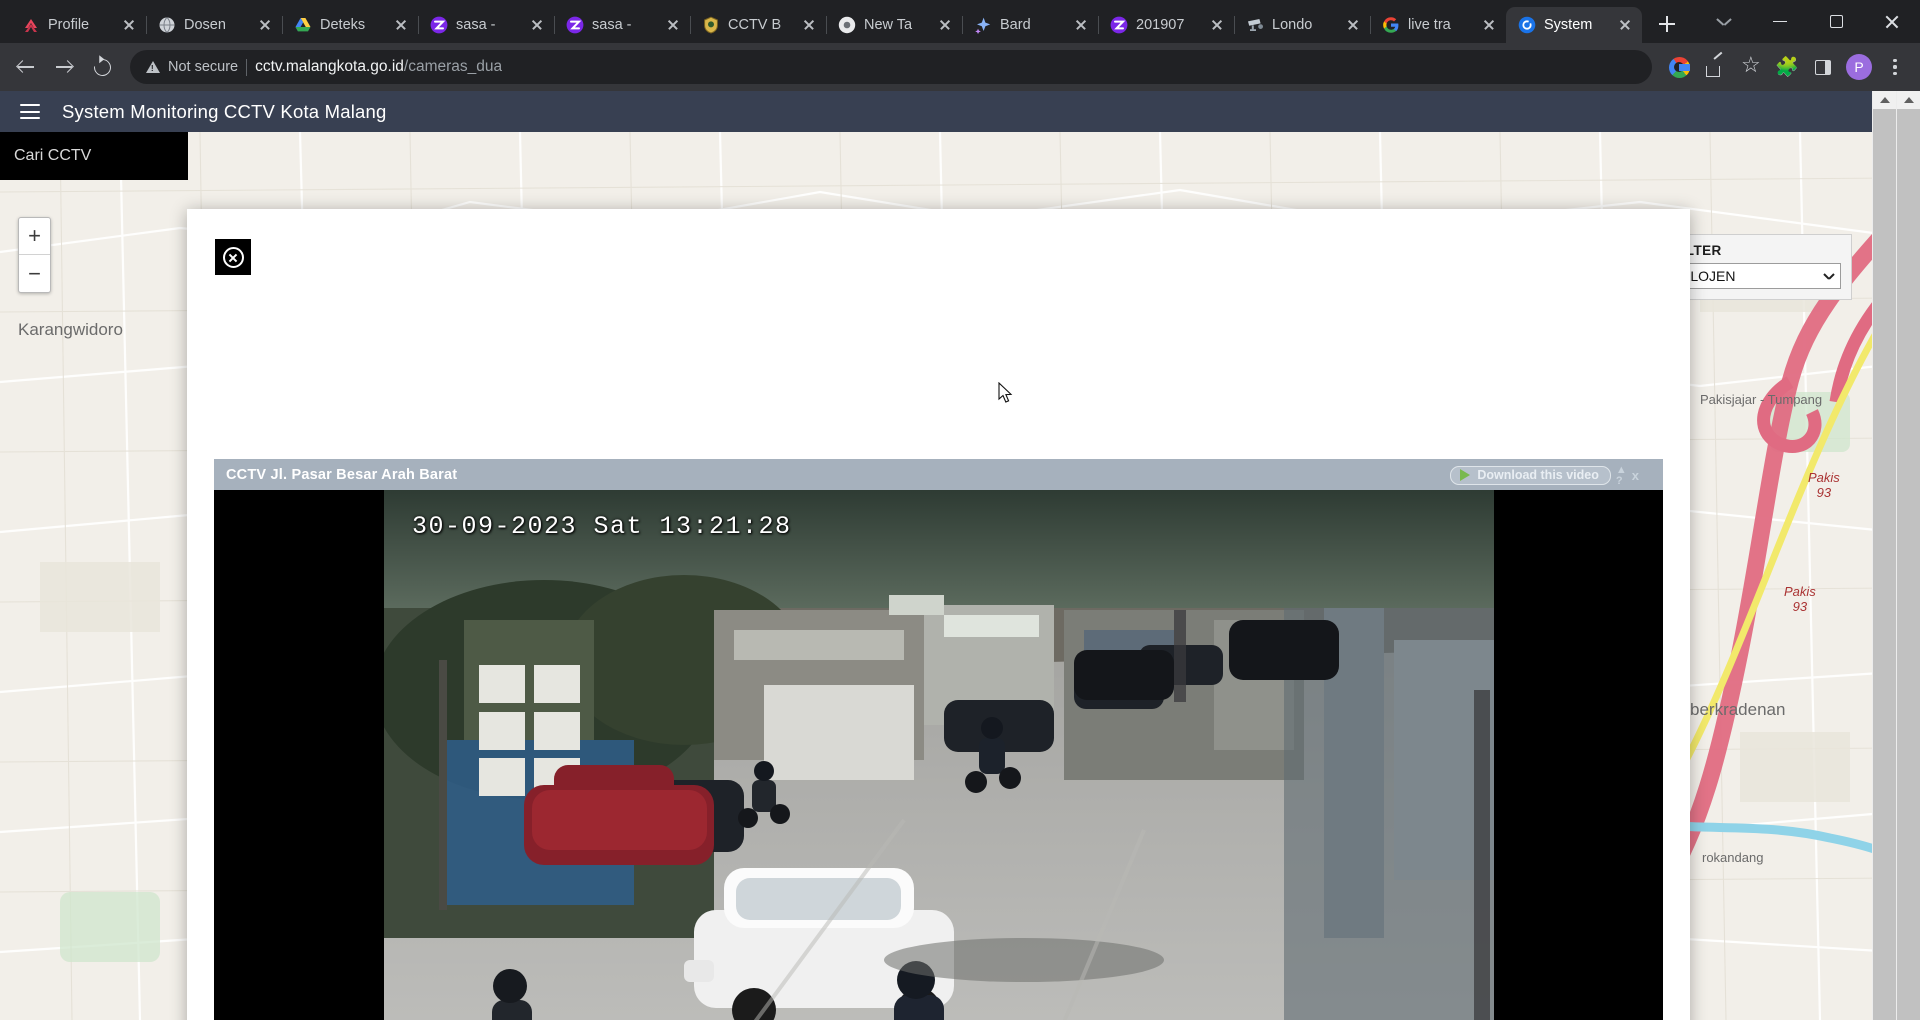  Describe the element at coordinates (1160, 25) in the screenshot. I see `tab-label: 201907` at that location.